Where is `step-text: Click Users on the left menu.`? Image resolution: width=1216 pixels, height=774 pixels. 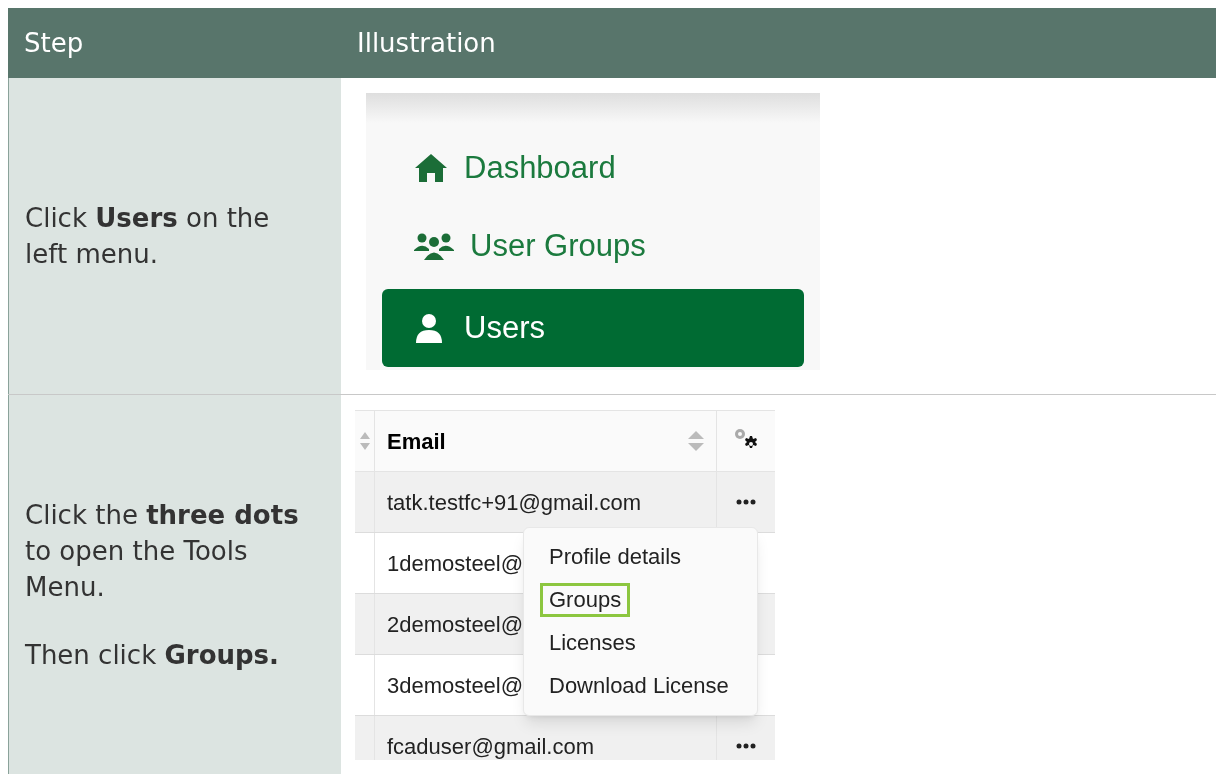
step-text: Click Users on the left menu. is located at coordinates (148, 236).